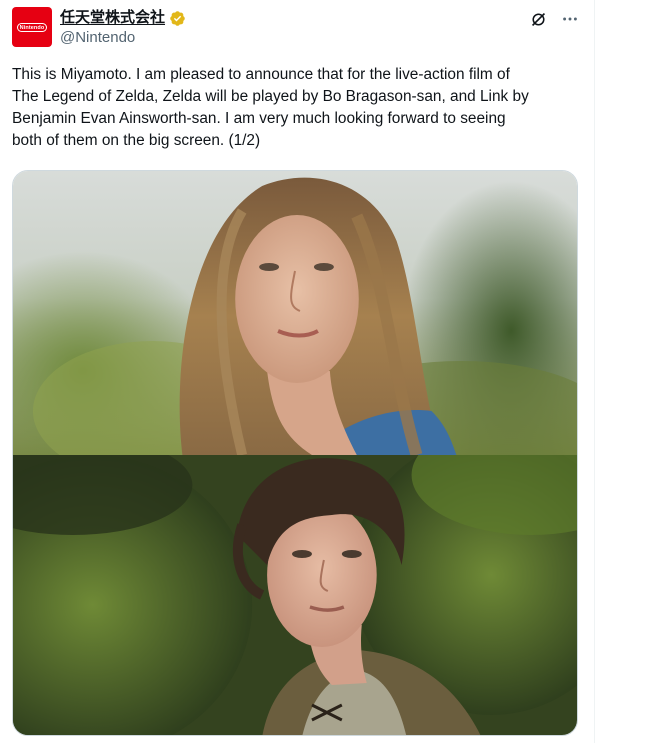 The width and height of the screenshot is (663, 743). Describe the element at coordinates (554, 19) in the screenshot. I see `top-actions` at that location.